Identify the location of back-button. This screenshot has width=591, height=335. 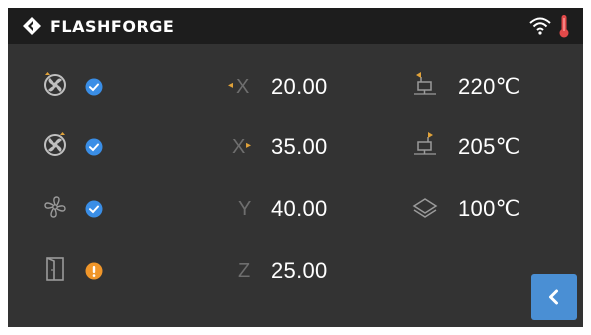
(554, 297).